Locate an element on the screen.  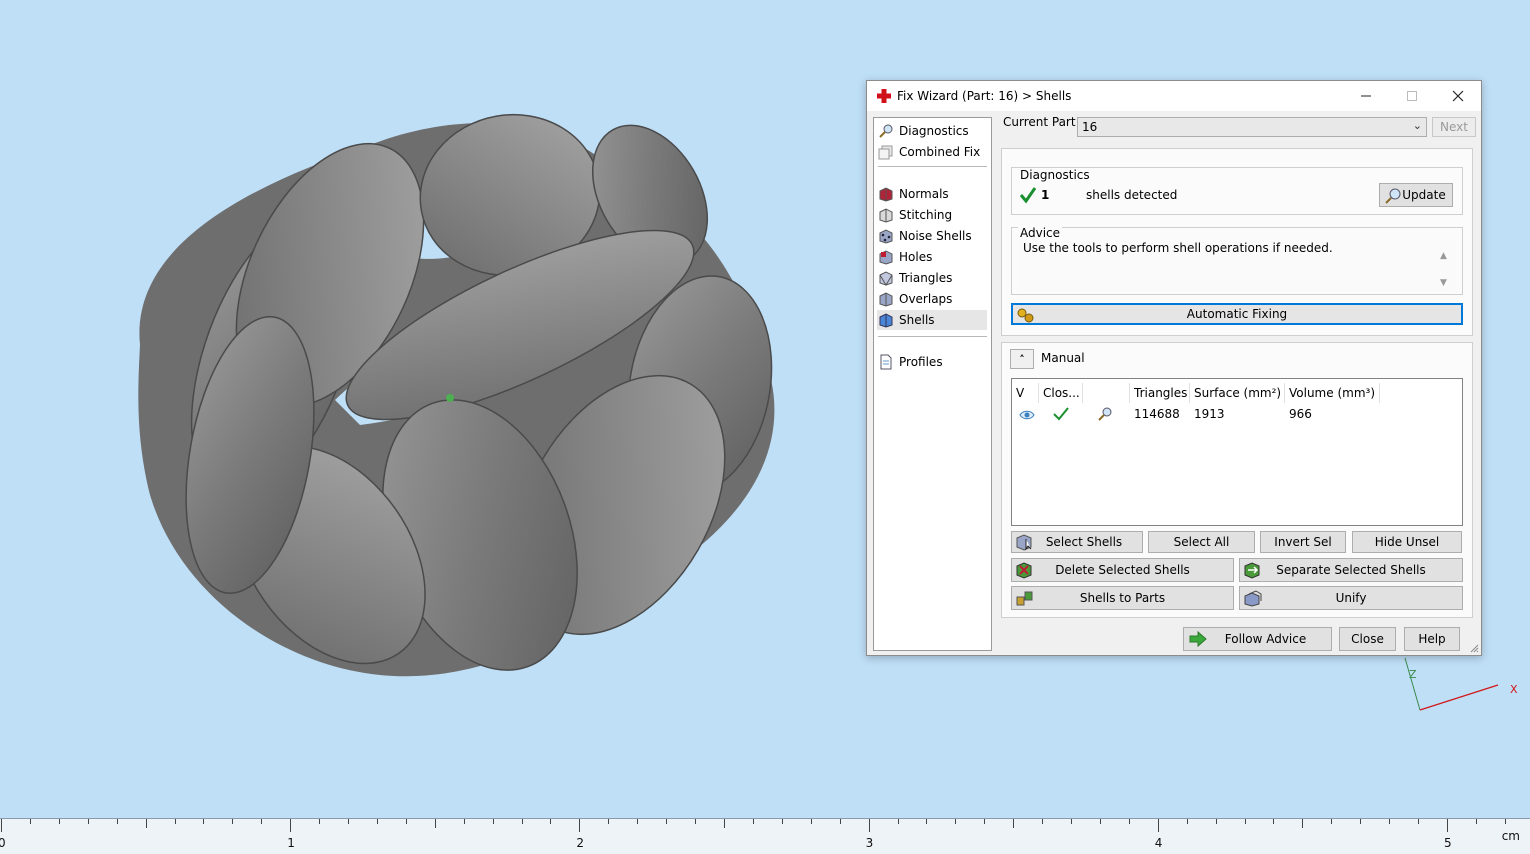
scroll-down-icon: ▼ is located at coordinates (1459, 283).